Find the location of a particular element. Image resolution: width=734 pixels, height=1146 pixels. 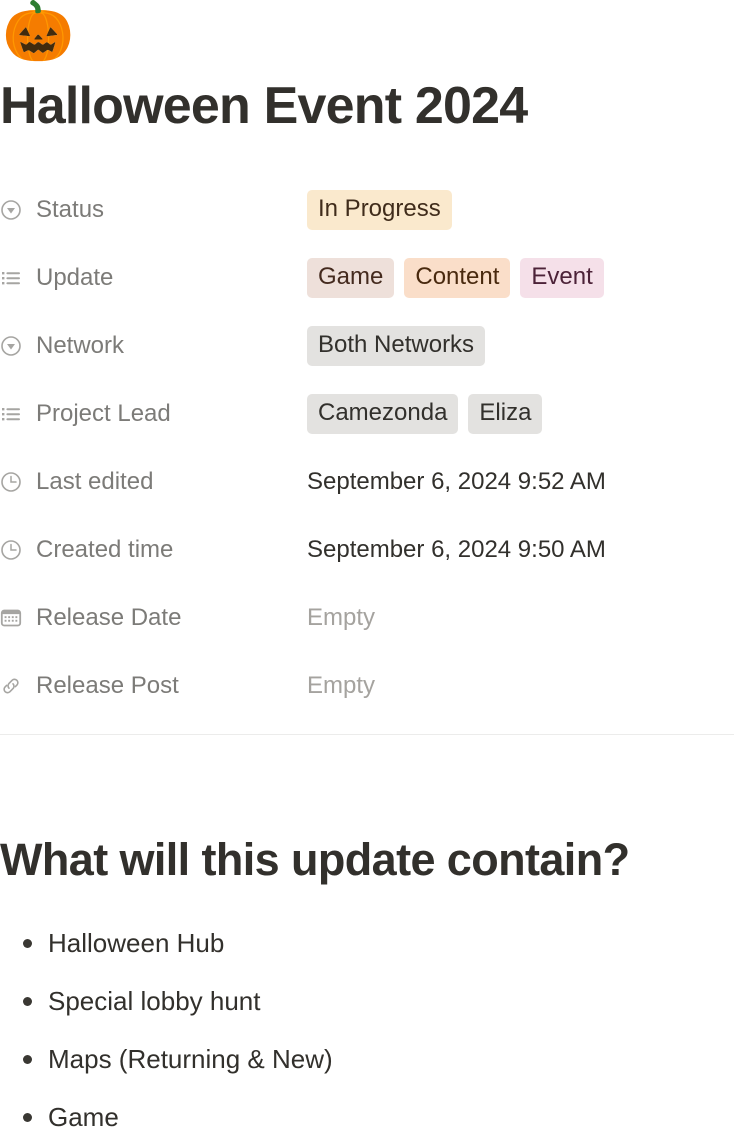

property-label: Last edited is located at coordinates (95, 481).